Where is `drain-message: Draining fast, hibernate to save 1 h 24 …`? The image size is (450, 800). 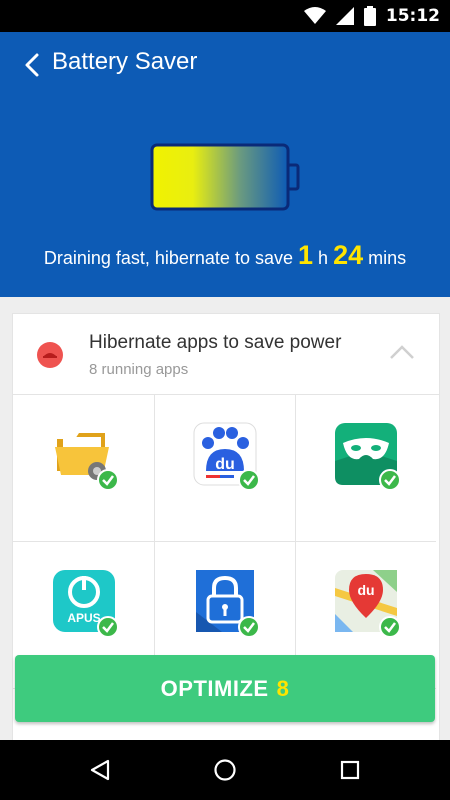 drain-message: Draining fast, hibernate to save 1 h 24 … is located at coordinates (225, 255).